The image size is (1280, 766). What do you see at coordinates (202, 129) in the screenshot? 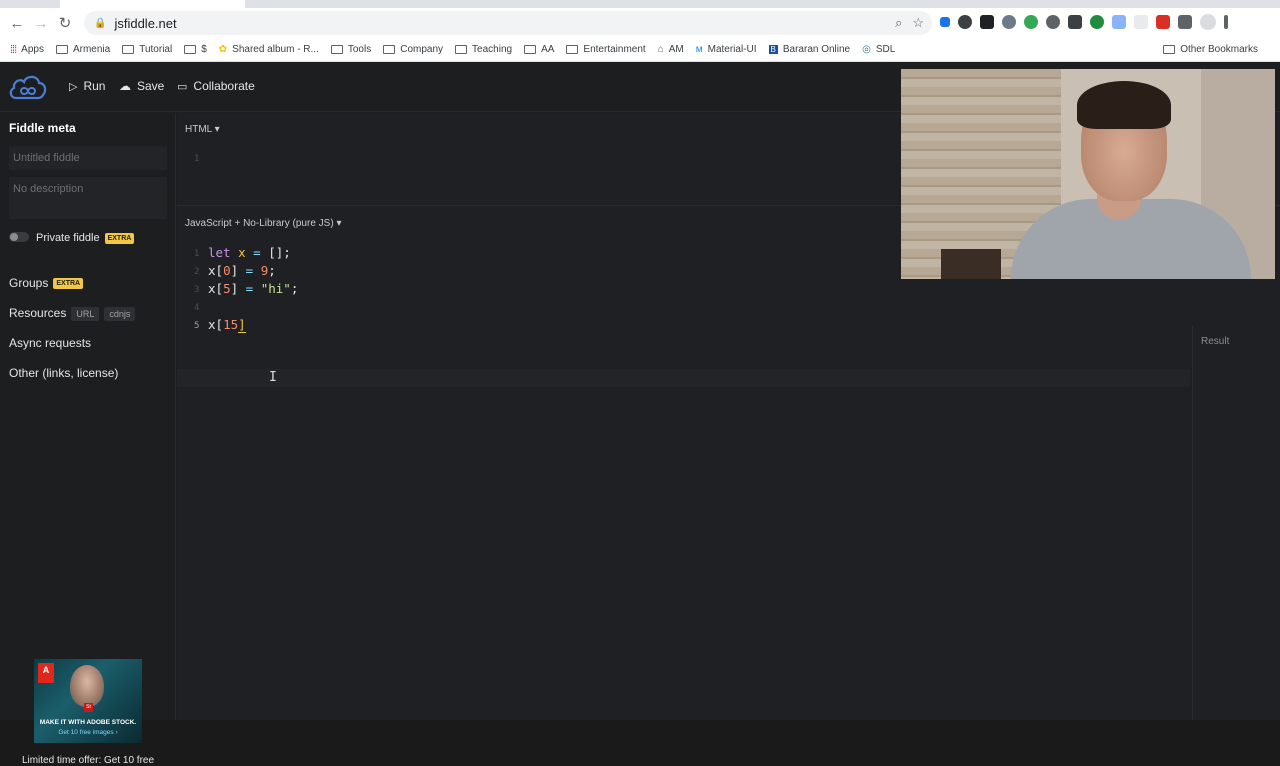
I see `html-panel-label: HTML ▾` at bounding box center [202, 129].